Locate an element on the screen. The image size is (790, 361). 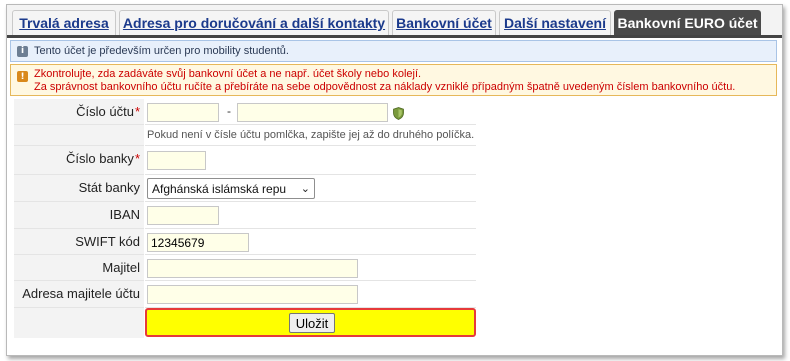
save-highlight: Uložit is located at coordinates (310, 322).